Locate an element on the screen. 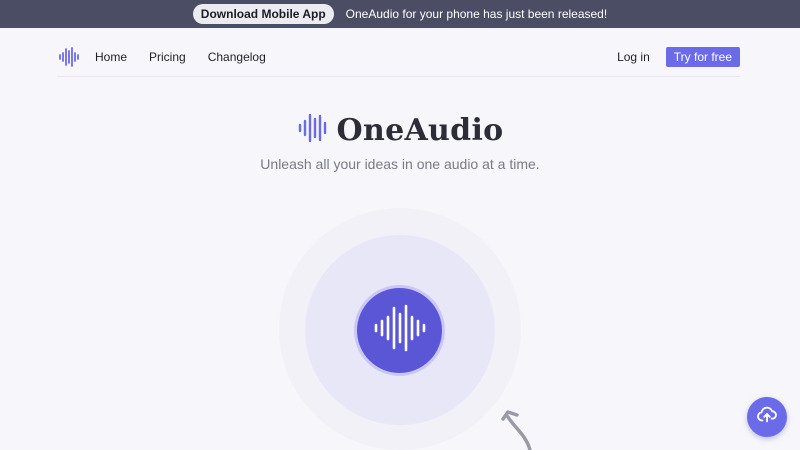 The image size is (800, 450). brand-title: OneAudio is located at coordinates (420, 130).